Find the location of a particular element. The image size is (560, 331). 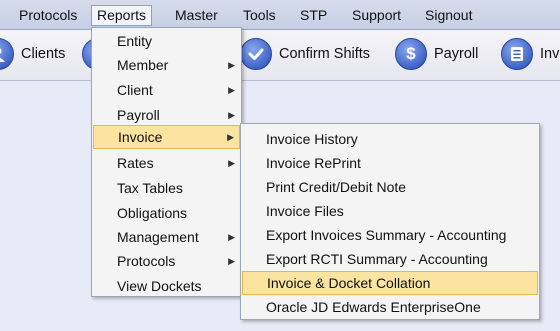

reports-item-label: View Dockets is located at coordinates (159, 286).